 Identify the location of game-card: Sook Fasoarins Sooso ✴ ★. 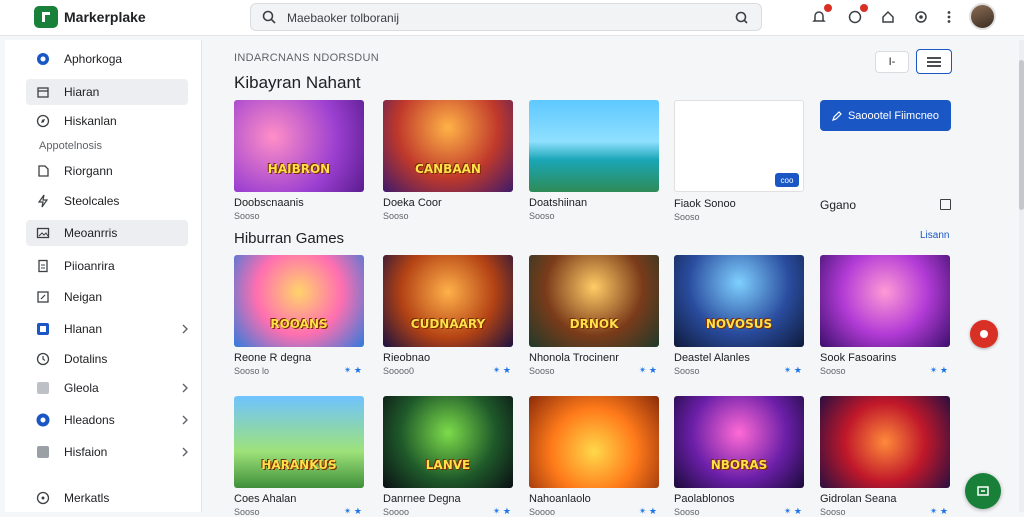
(885, 315).